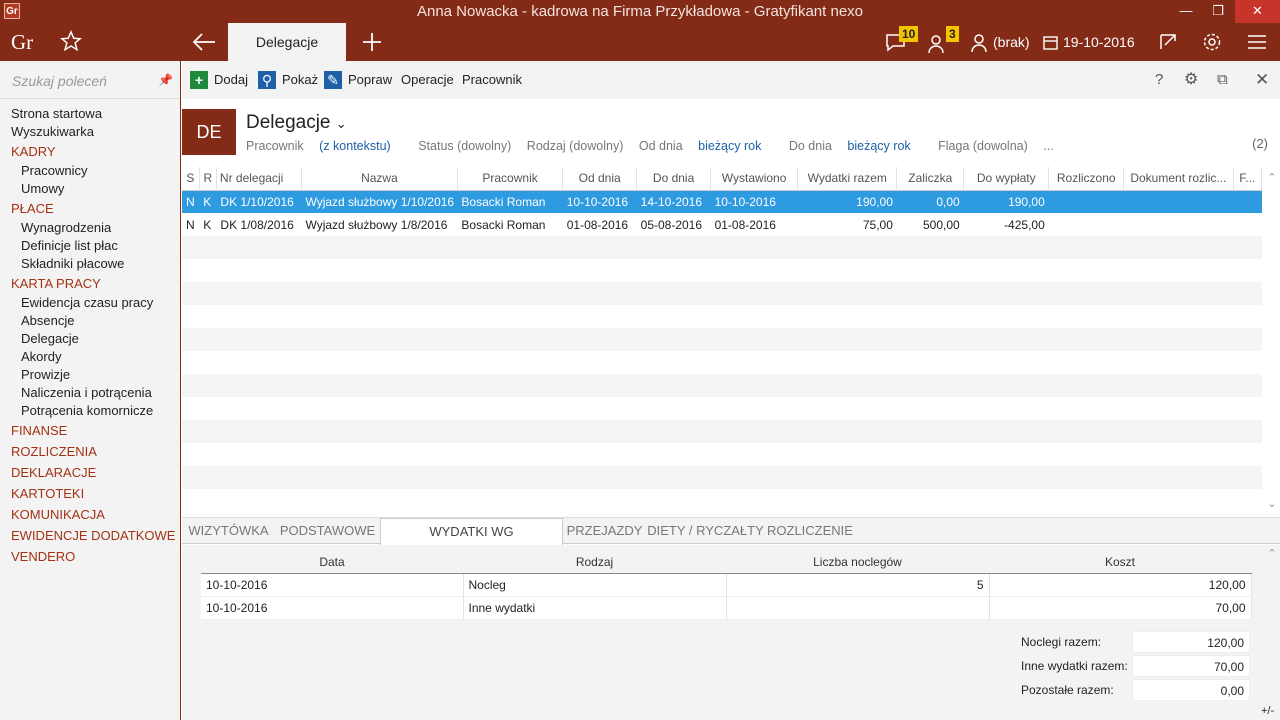 The width and height of the screenshot is (1280, 720). What do you see at coordinates (1191, 81) in the screenshot?
I see `view-settings-gear-icon: ⚙` at bounding box center [1191, 81].